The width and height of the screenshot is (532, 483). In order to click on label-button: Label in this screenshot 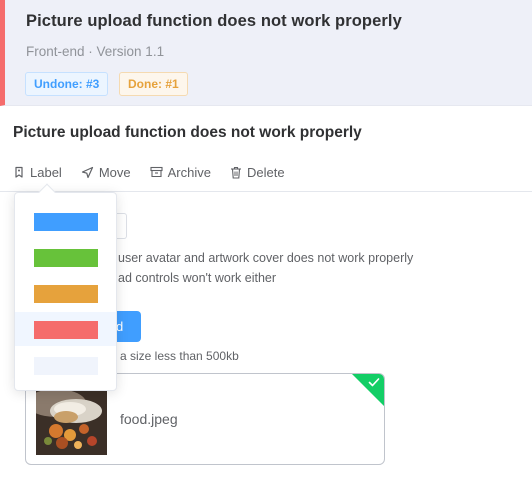, I will do `click(37, 172)`.